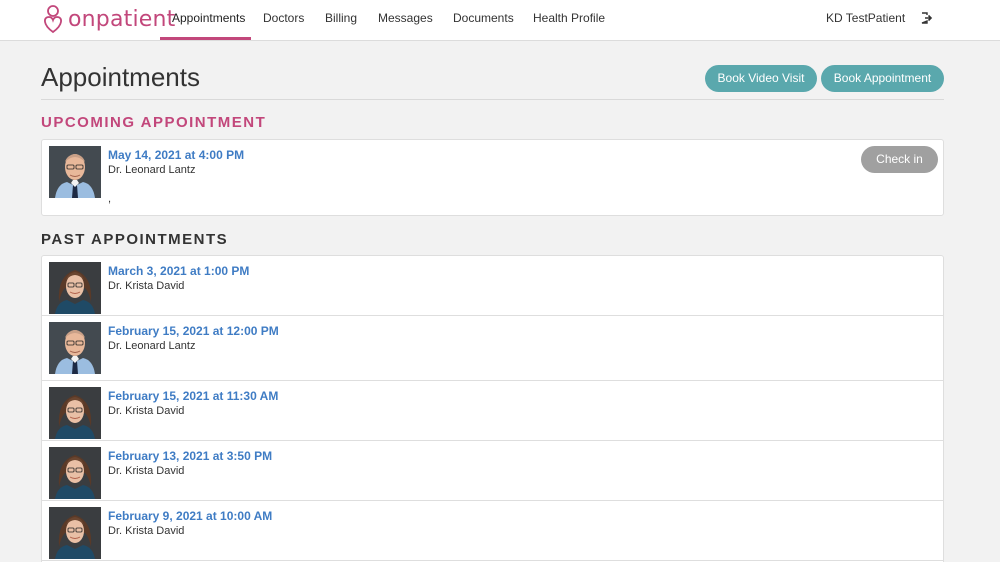  I want to click on sign-out-icon, so click(927, 18).